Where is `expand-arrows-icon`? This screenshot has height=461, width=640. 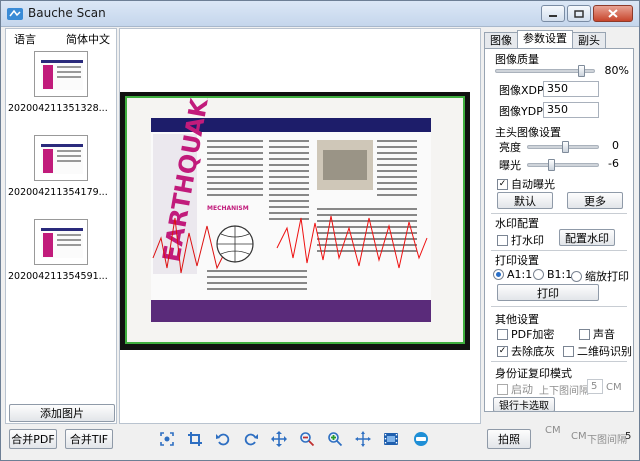
expand-arrows-icon is located at coordinates (363, 439).